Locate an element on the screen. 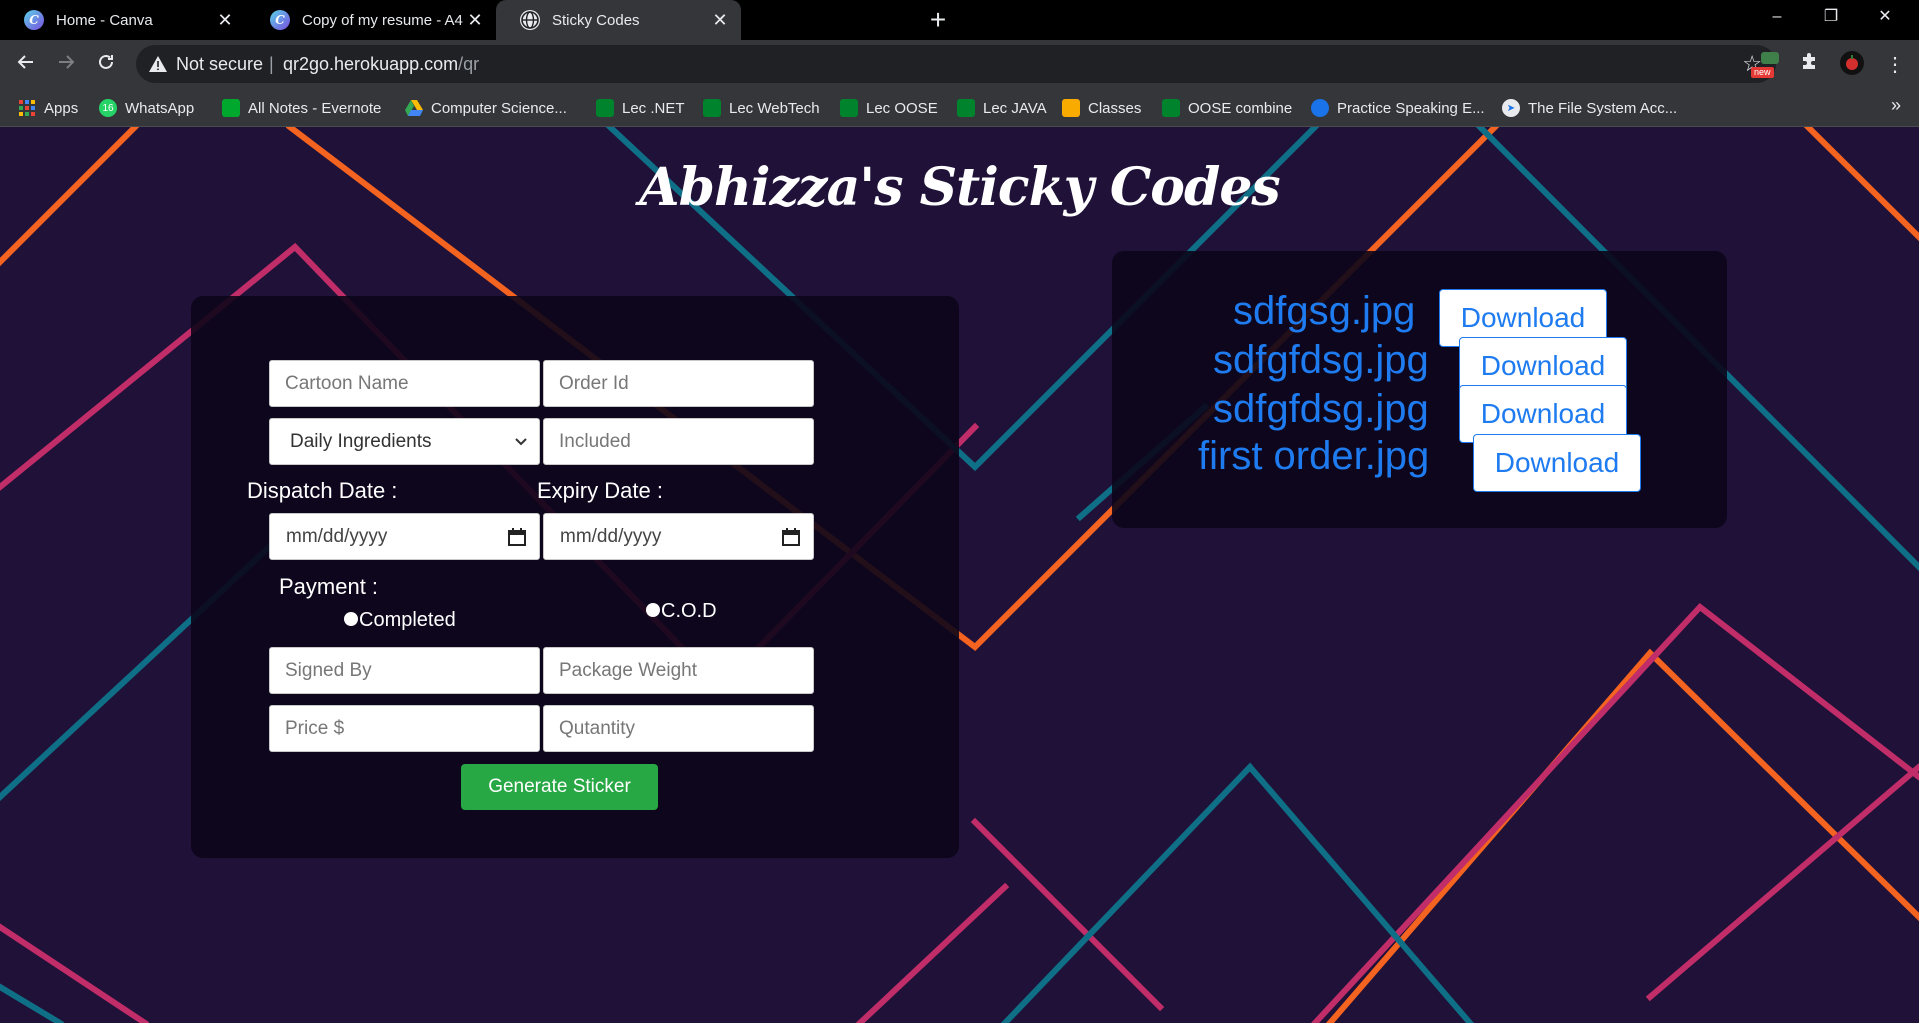 This screenshot has width=1919, height=1023. bookmark-oose-combine: OOSE combine is located at coordinates (1227, 108).